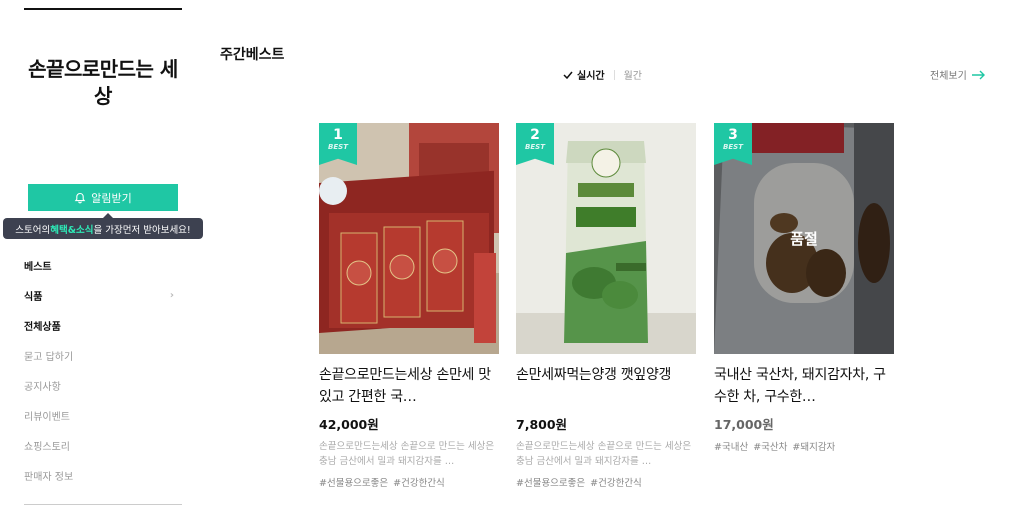  Describe the element at coordinates (33, 297) in the screenshot. I see `sidebar-item-label: 식품` at that location.